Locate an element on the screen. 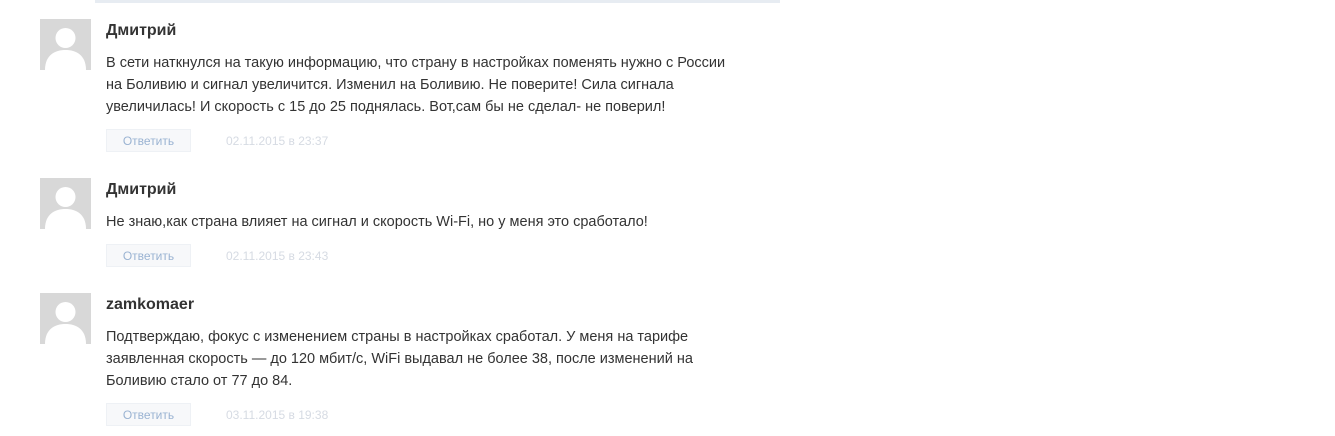  top-divider is located at coordinates (437, 1).